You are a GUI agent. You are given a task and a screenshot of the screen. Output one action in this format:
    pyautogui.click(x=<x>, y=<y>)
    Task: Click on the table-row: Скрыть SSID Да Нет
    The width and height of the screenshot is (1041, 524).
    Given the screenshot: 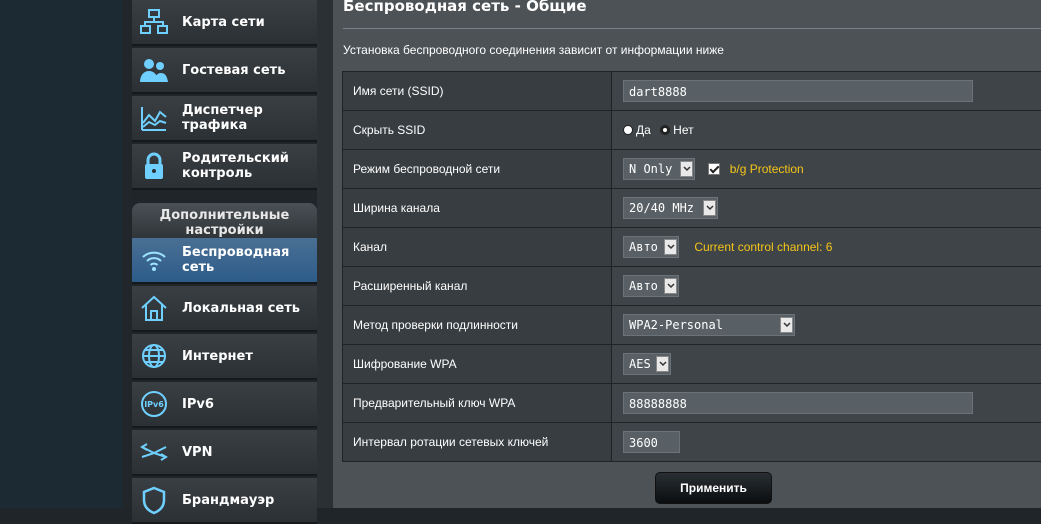 What is the action you would take?
    pyautogui.click(x=692, y=130)
    